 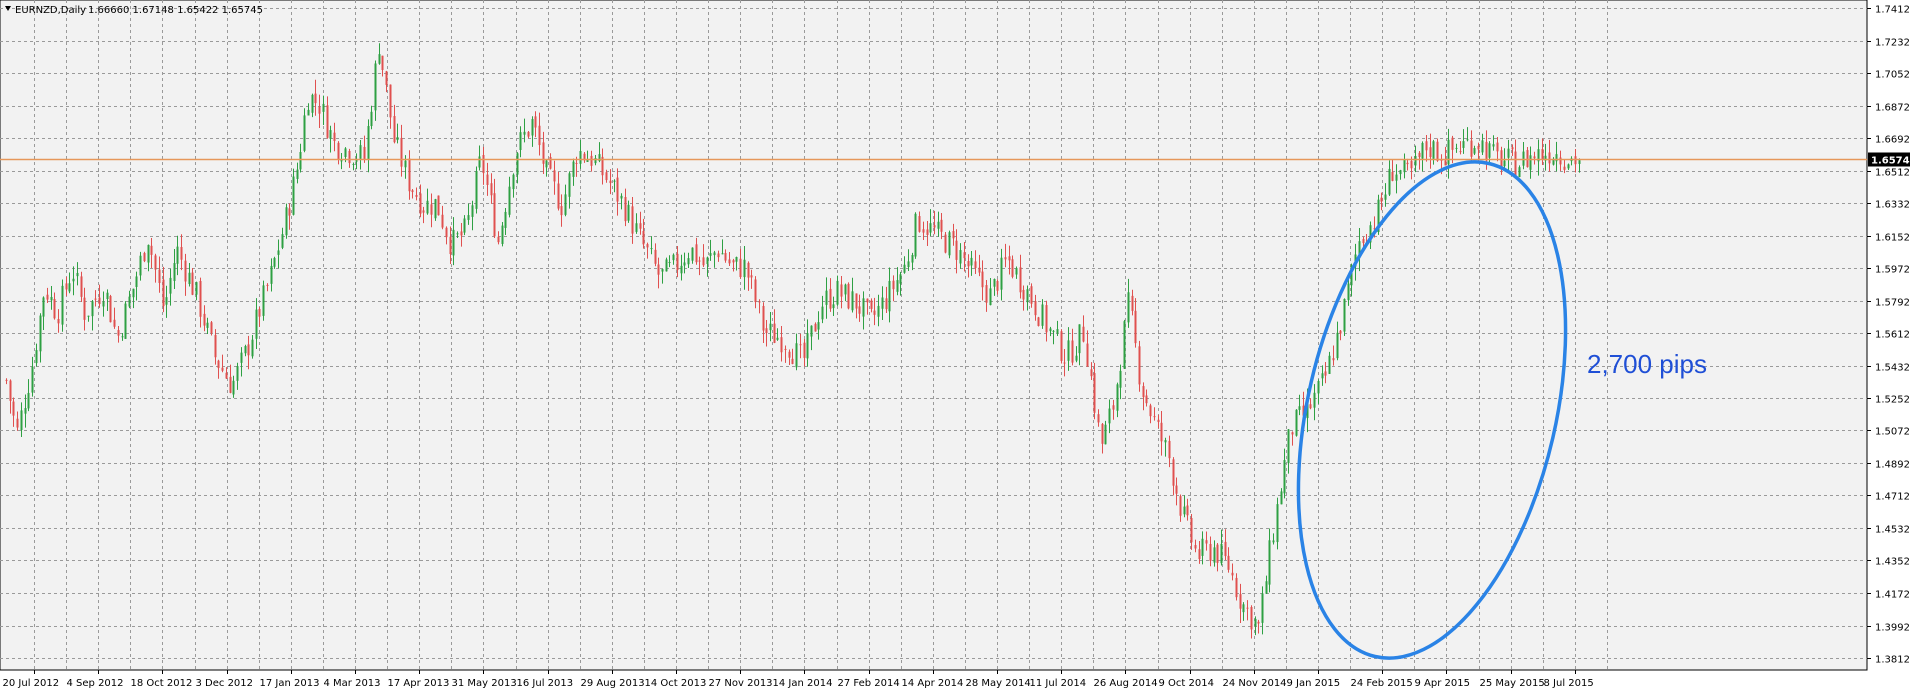 I want to click on x-tick-label: 3 Dec 2012, so click(x=225, y=683).